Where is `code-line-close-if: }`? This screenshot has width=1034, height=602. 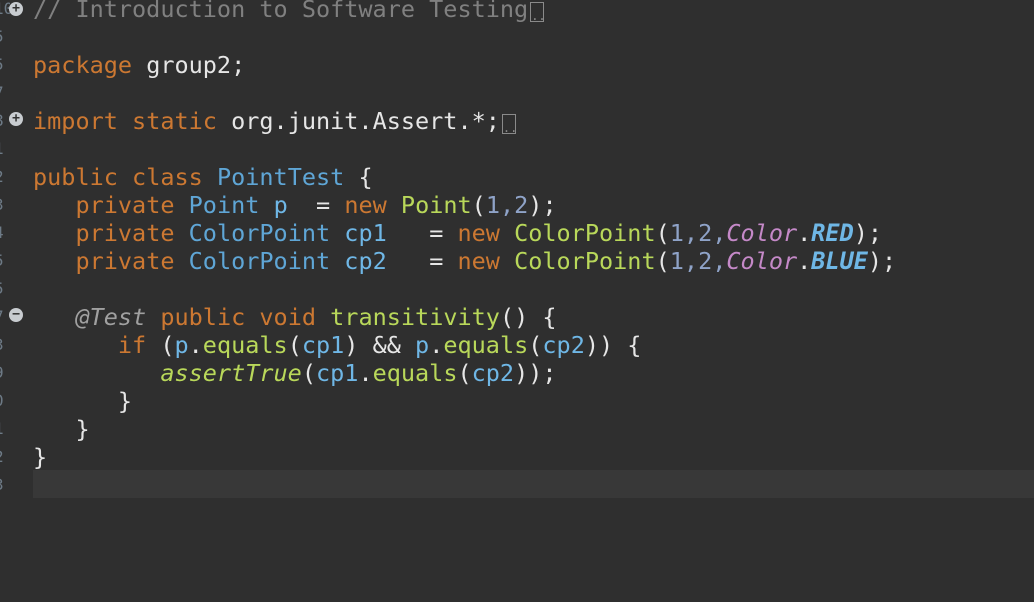 code-line-close-if: } is located at coordinates (82, 401).